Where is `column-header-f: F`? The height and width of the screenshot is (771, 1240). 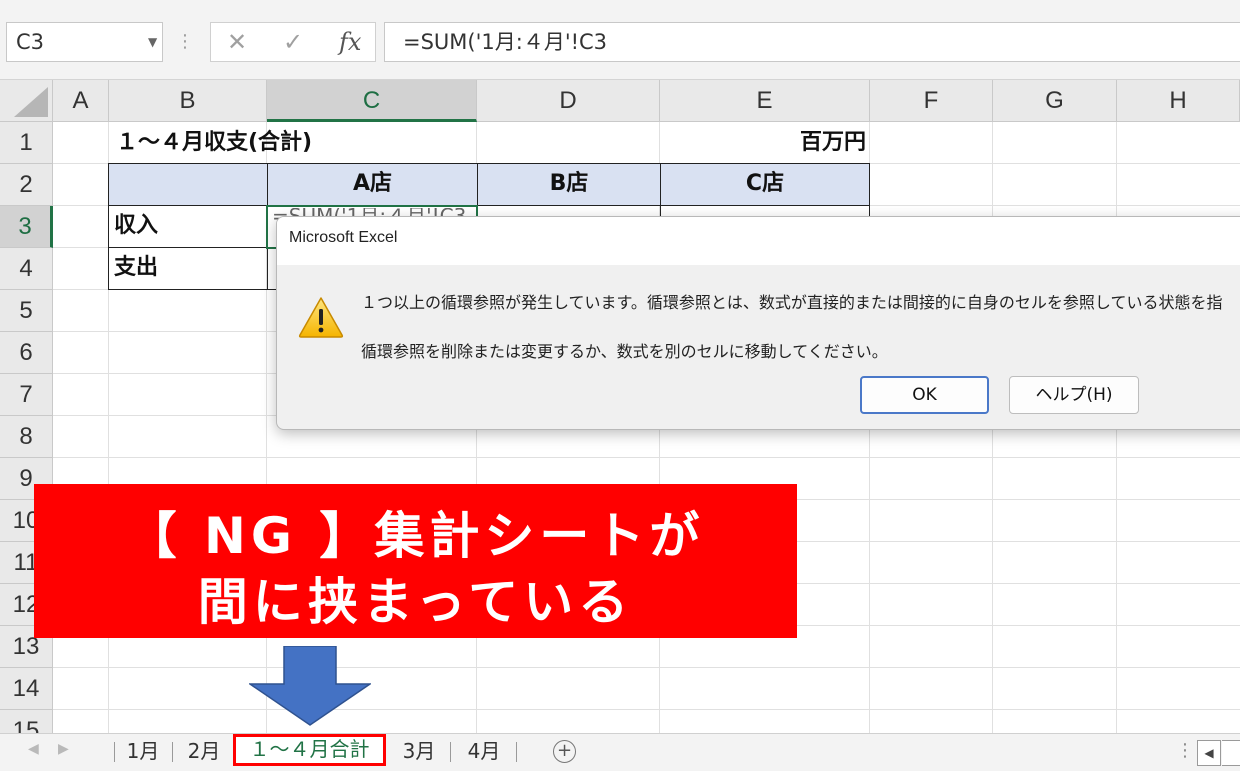 column-header-f: F is located at coordinates (931, 101).